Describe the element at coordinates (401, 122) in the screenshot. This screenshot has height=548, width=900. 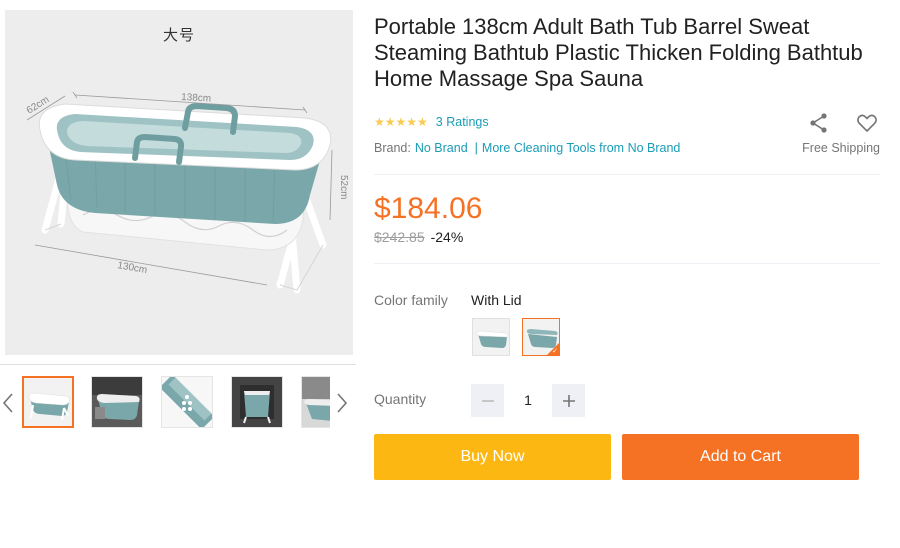
I see `rating-stars: ★★★★★` at that location.